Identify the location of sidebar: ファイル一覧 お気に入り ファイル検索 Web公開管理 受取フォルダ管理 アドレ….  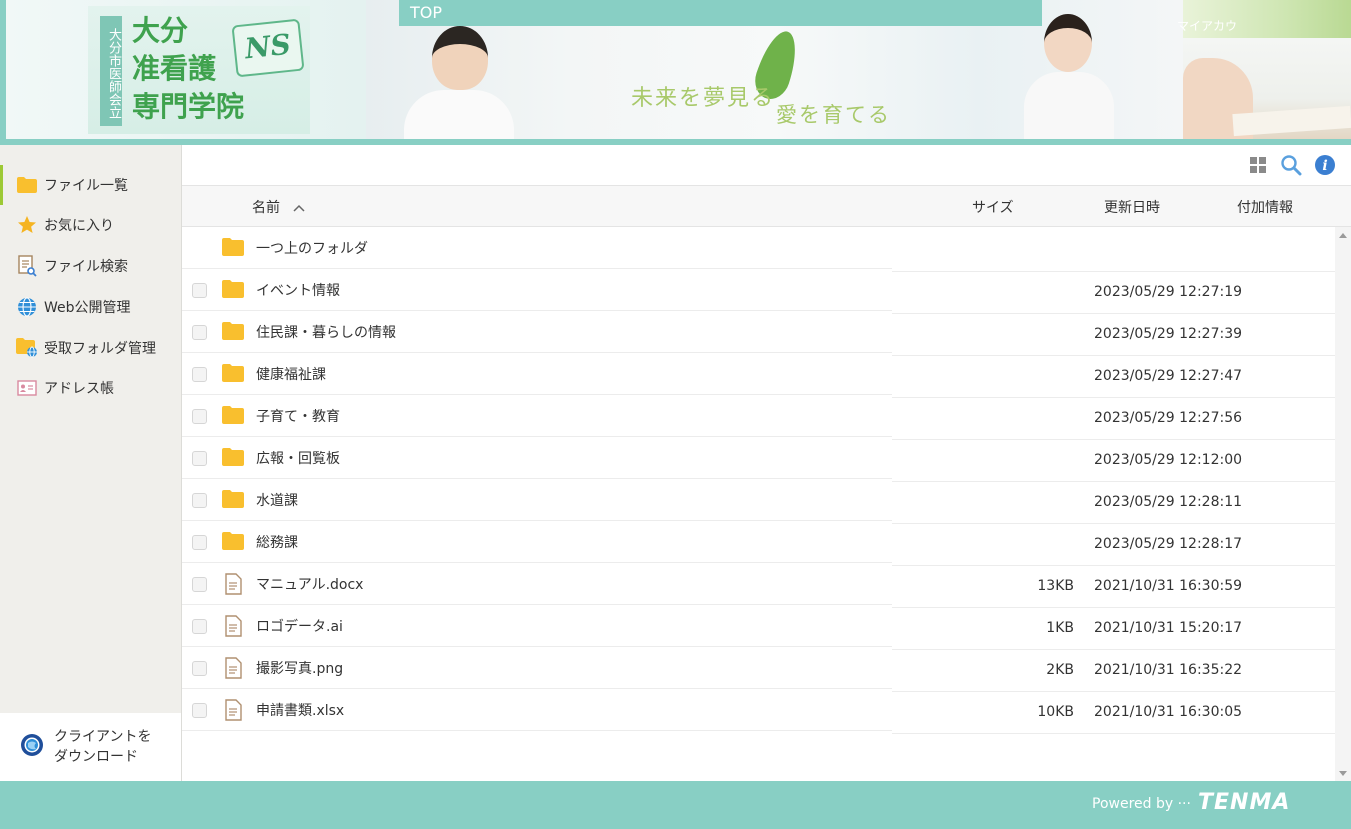
(91, 463).